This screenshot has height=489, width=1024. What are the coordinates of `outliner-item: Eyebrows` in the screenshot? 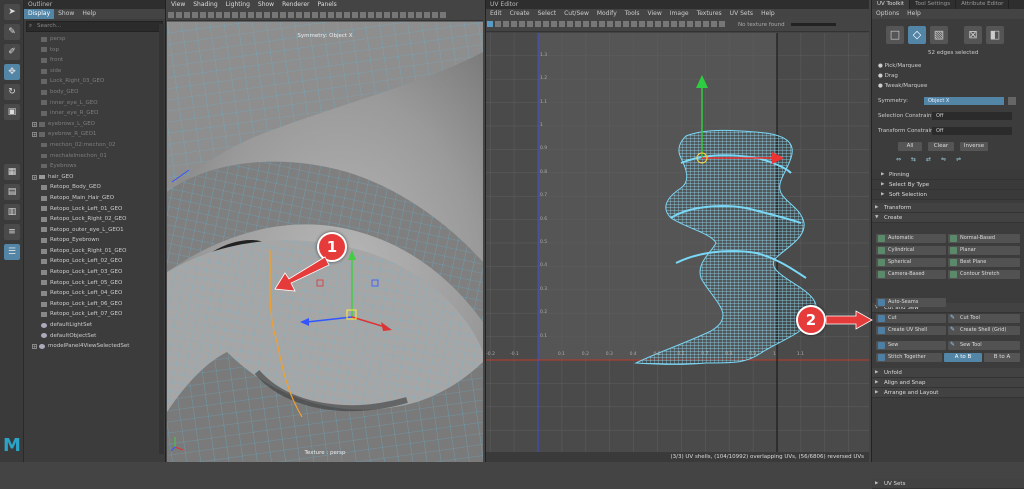 It's located at (98, 166).